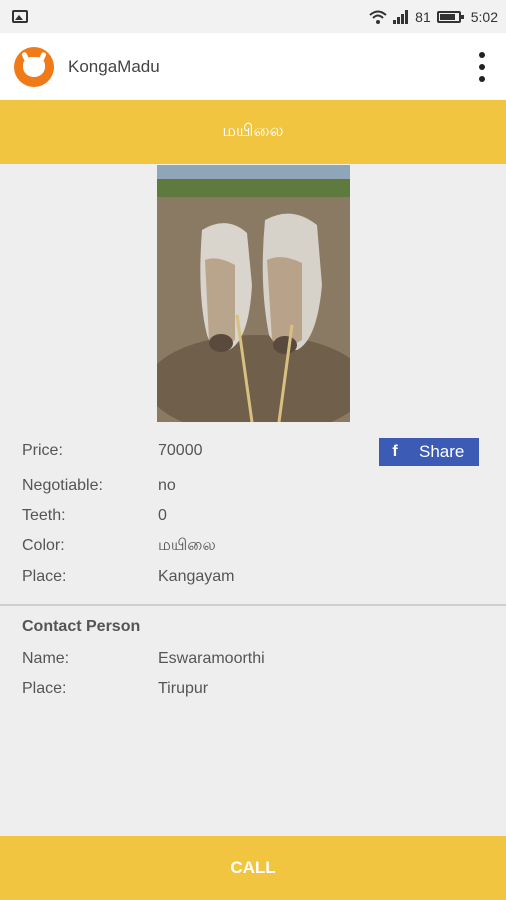 Image resolution: width=506 pixels, height=900 pixels. Describe the element at coordinates (20, 16) in the screenshot. I see `image-icon` at that location.